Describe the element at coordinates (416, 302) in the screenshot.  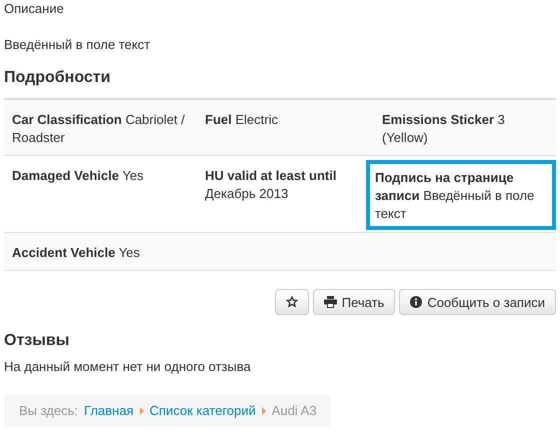
I see `info-icon` at that location.